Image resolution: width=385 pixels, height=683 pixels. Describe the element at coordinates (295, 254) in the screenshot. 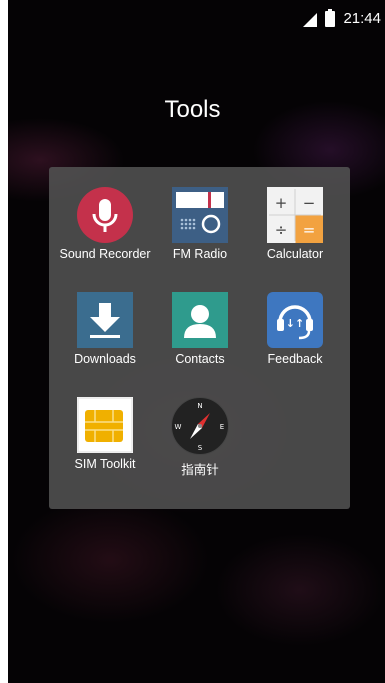

I see `app-label: Calculator` at that location.